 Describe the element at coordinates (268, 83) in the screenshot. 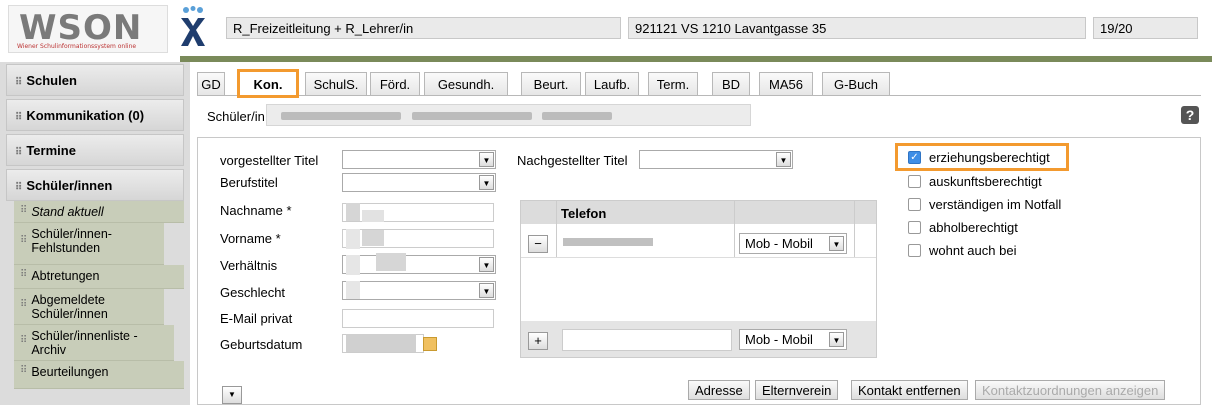

I see `tab-kon: Kon.` at that location.